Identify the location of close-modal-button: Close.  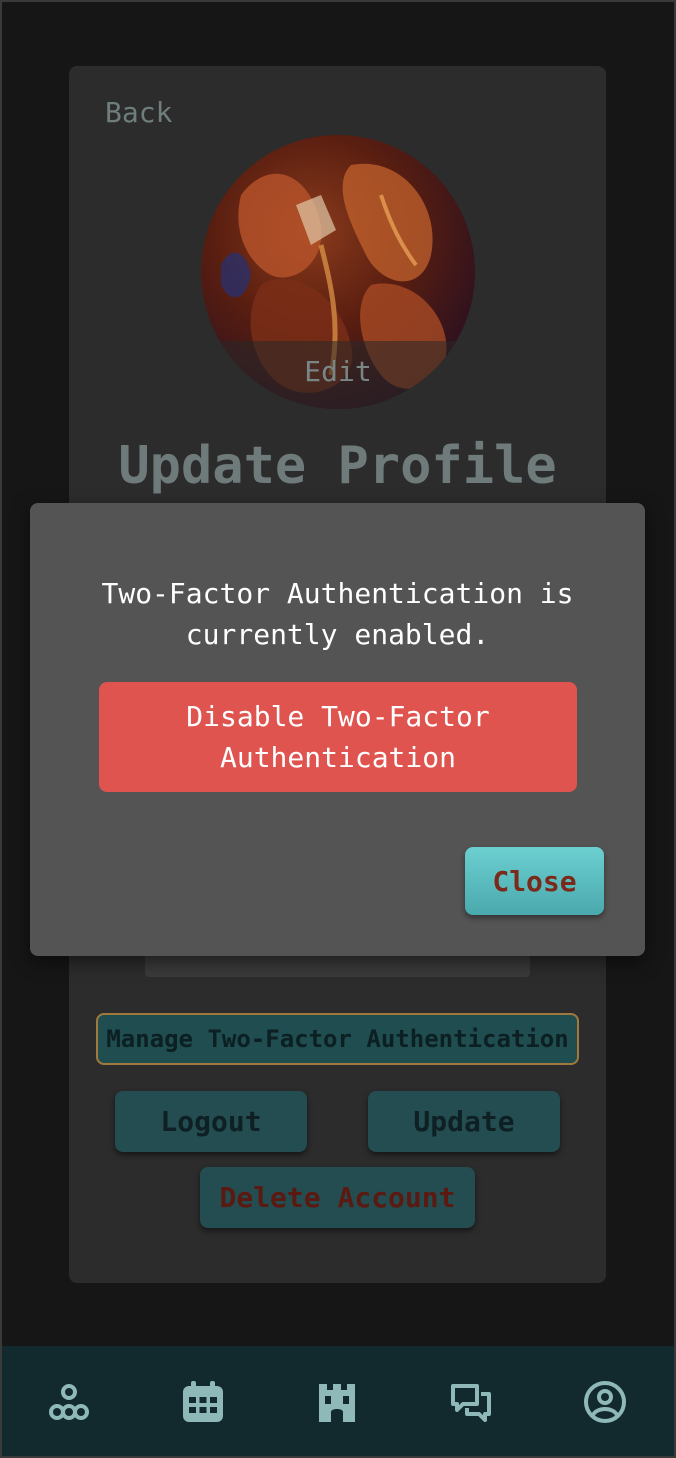
(534, 881).